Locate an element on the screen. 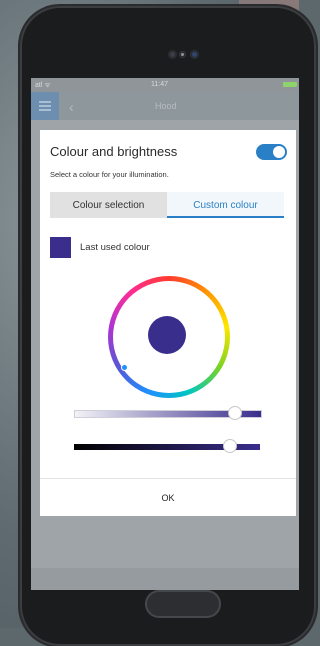  dialog-subtitle: Select a colour for your illumination. is located at coordinates (109, 174).